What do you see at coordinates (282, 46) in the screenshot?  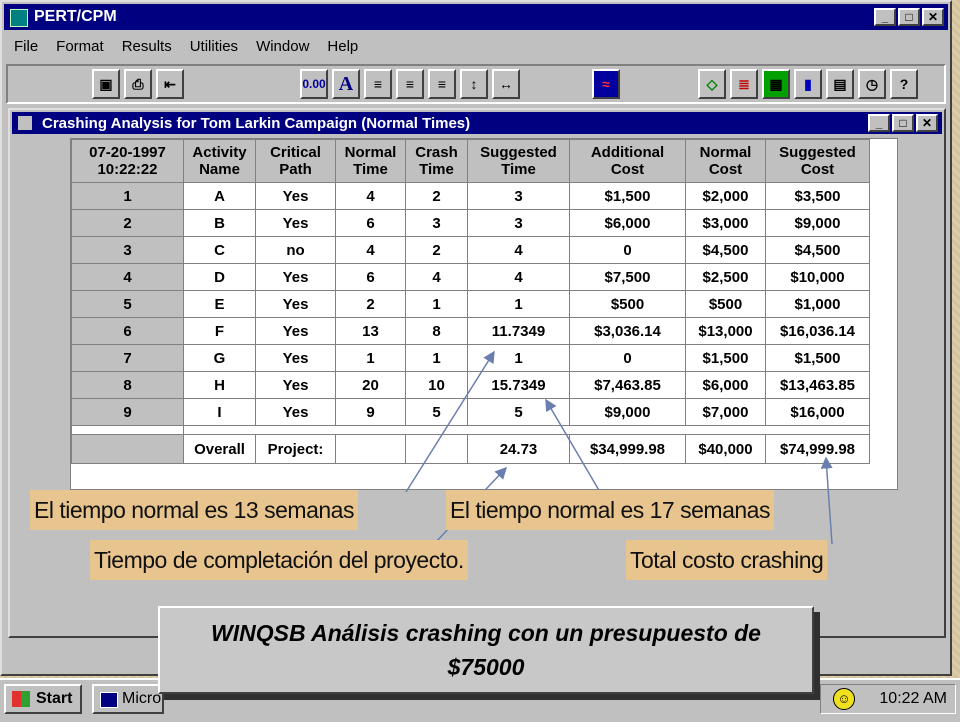 I see `menu-window: Window` at bounding box center [282, 46].